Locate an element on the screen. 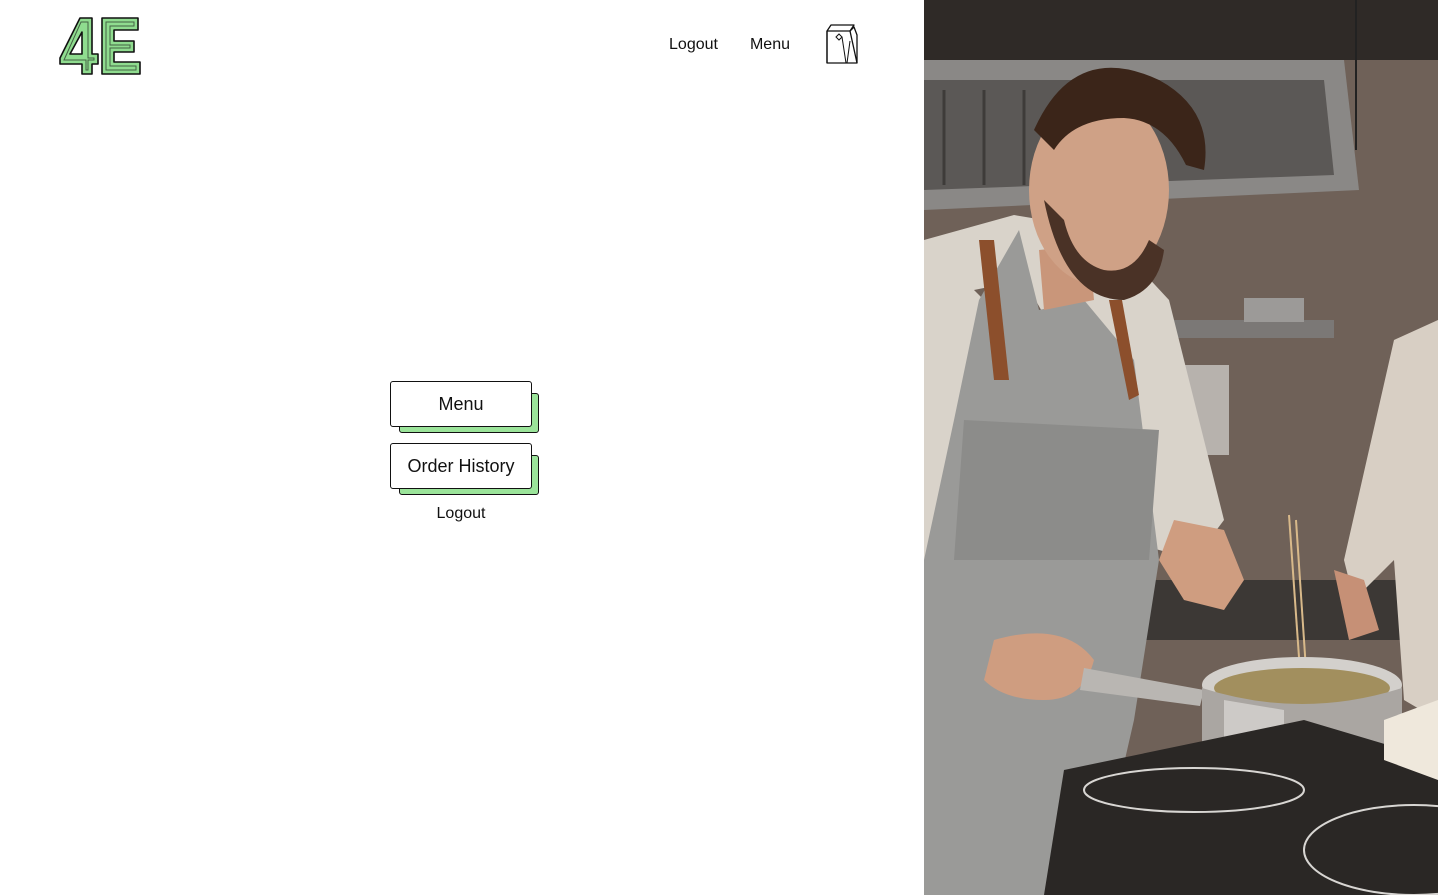 The height and width of the screenshot is (895, 1438). account-actions: Menu Order History Logout is located at coordinates (465, 452).